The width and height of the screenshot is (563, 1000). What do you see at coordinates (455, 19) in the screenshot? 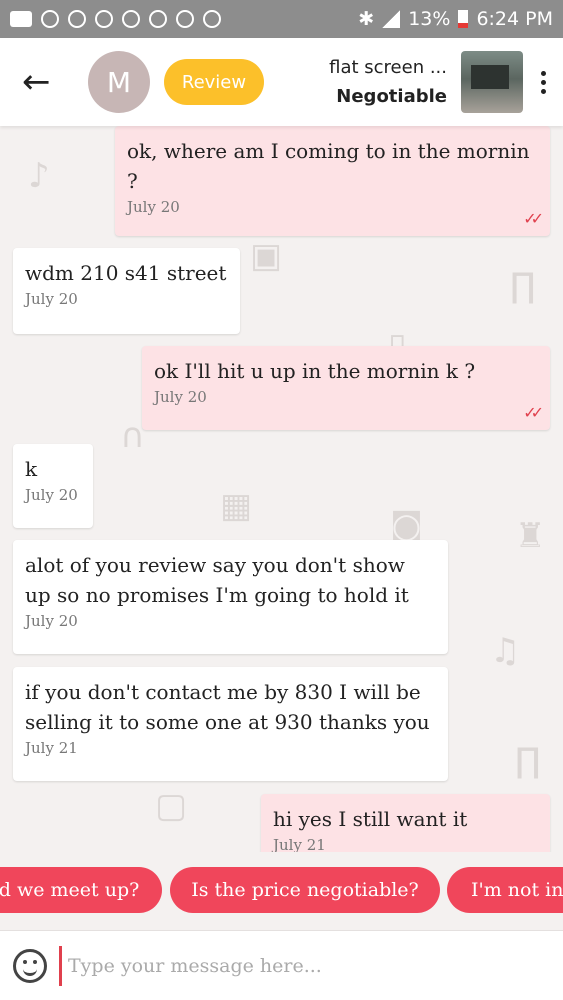
I see `system-icons: ✱ 13% 6:24 PM` at bounding box center [455, 19].